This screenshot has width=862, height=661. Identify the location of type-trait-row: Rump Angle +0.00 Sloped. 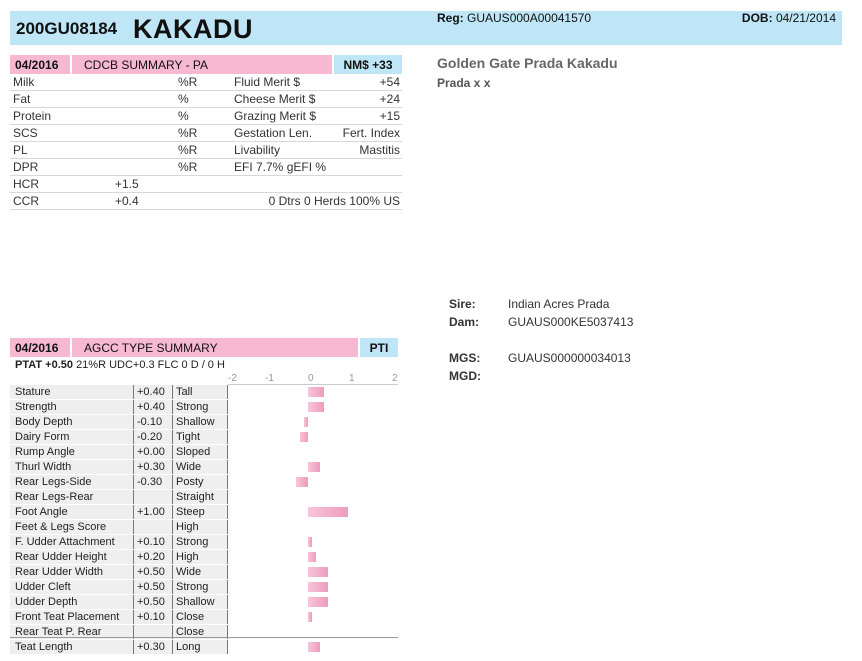
(204, 452).